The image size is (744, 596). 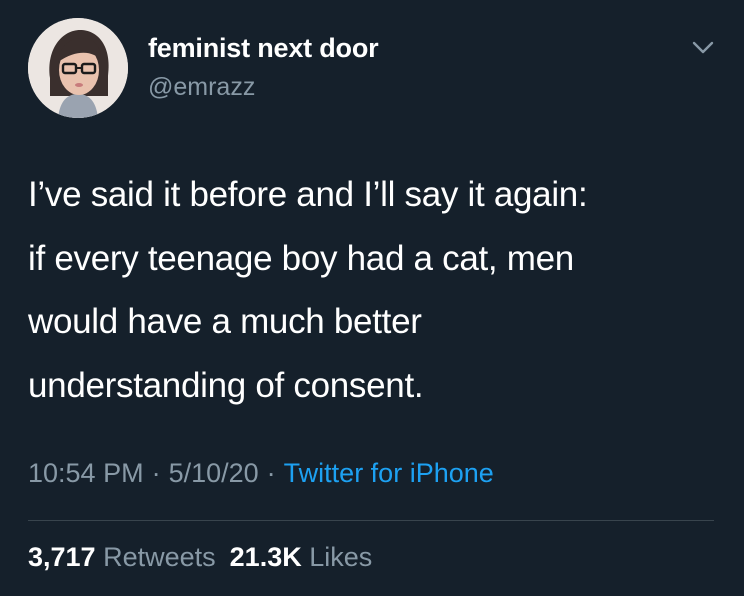 I want to click on user-handle: @emrazz, so click(x=201, y=87).